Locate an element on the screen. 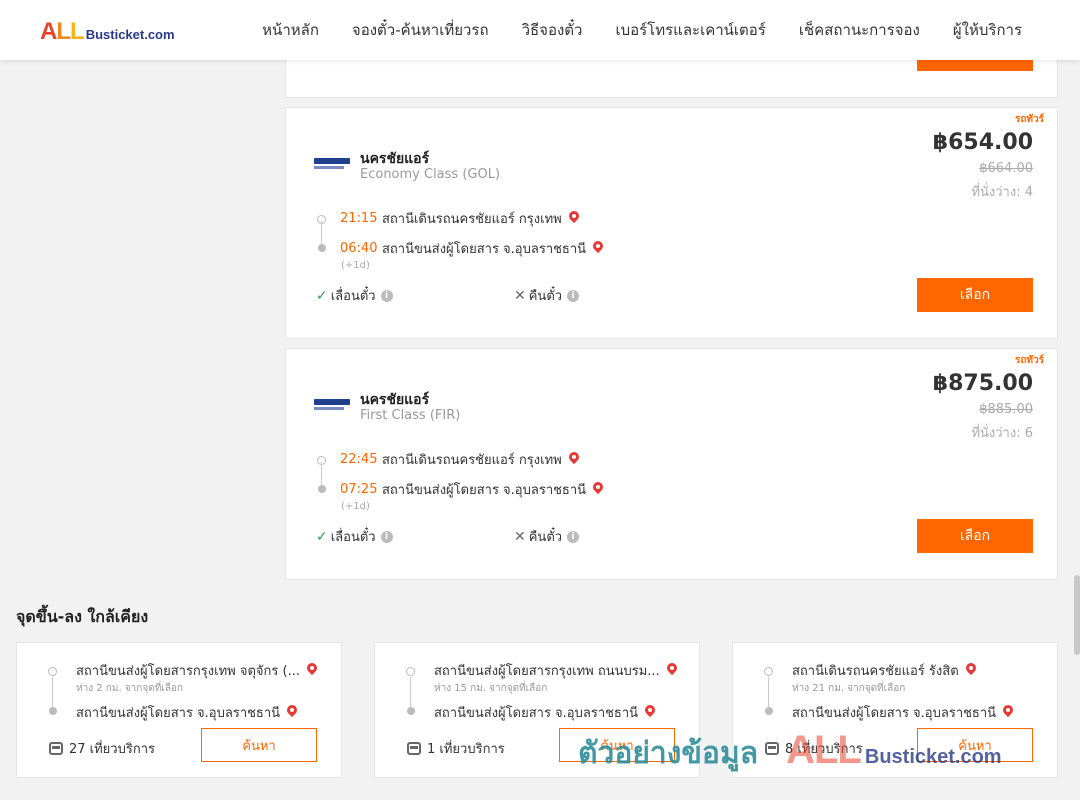  original-price: ฿664.00 is located at coordinates (1006, 168).